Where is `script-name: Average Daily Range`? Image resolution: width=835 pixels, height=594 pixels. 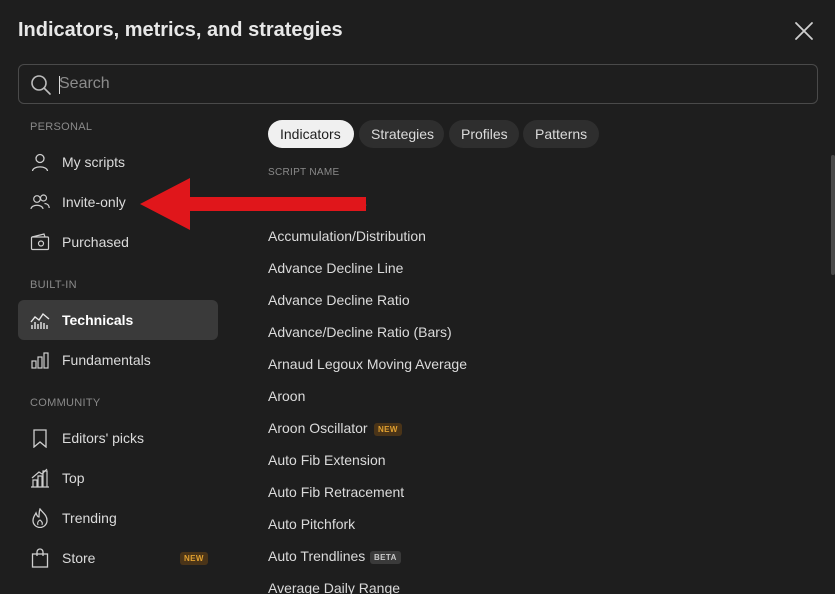 script-name: Average Daily Range is located at coordinates (334, 587).